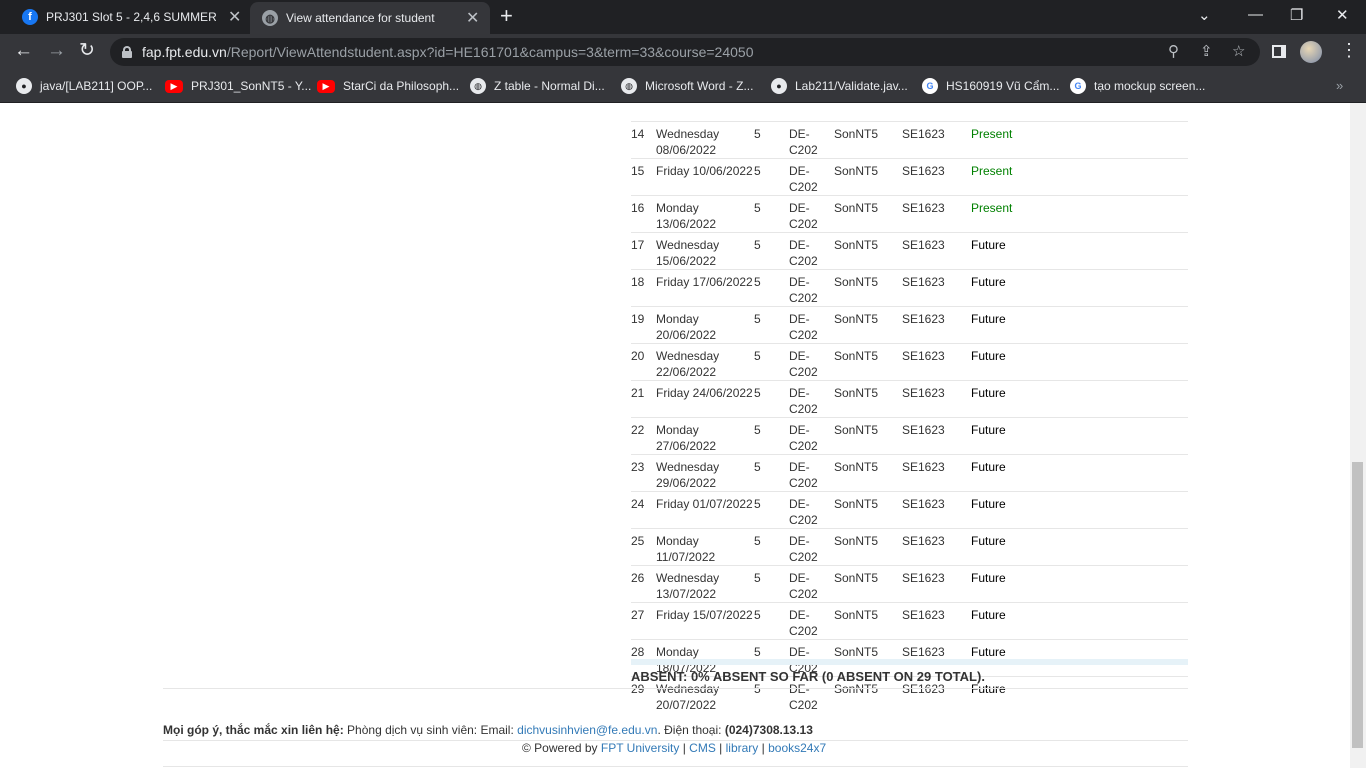 The height and width of the screenshot is (768, 1366). Describe the element at coordinates (1349, 50) in the screenshot. I see `menu-icon: ⋮` at that location.